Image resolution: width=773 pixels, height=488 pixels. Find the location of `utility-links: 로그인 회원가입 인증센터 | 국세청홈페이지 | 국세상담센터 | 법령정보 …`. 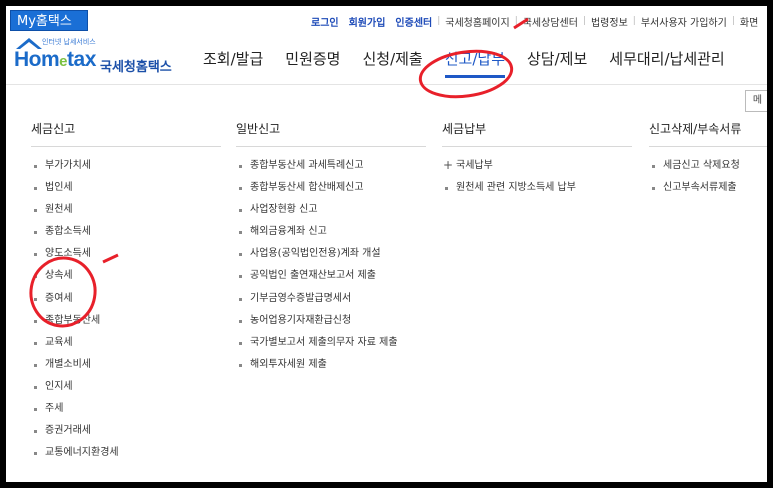

utility-links: 로그인 회원가입 인증센터 | 국세청홈페이지 | 국세상담센터 | 법령정보 … is located at coordinates (536, 21).